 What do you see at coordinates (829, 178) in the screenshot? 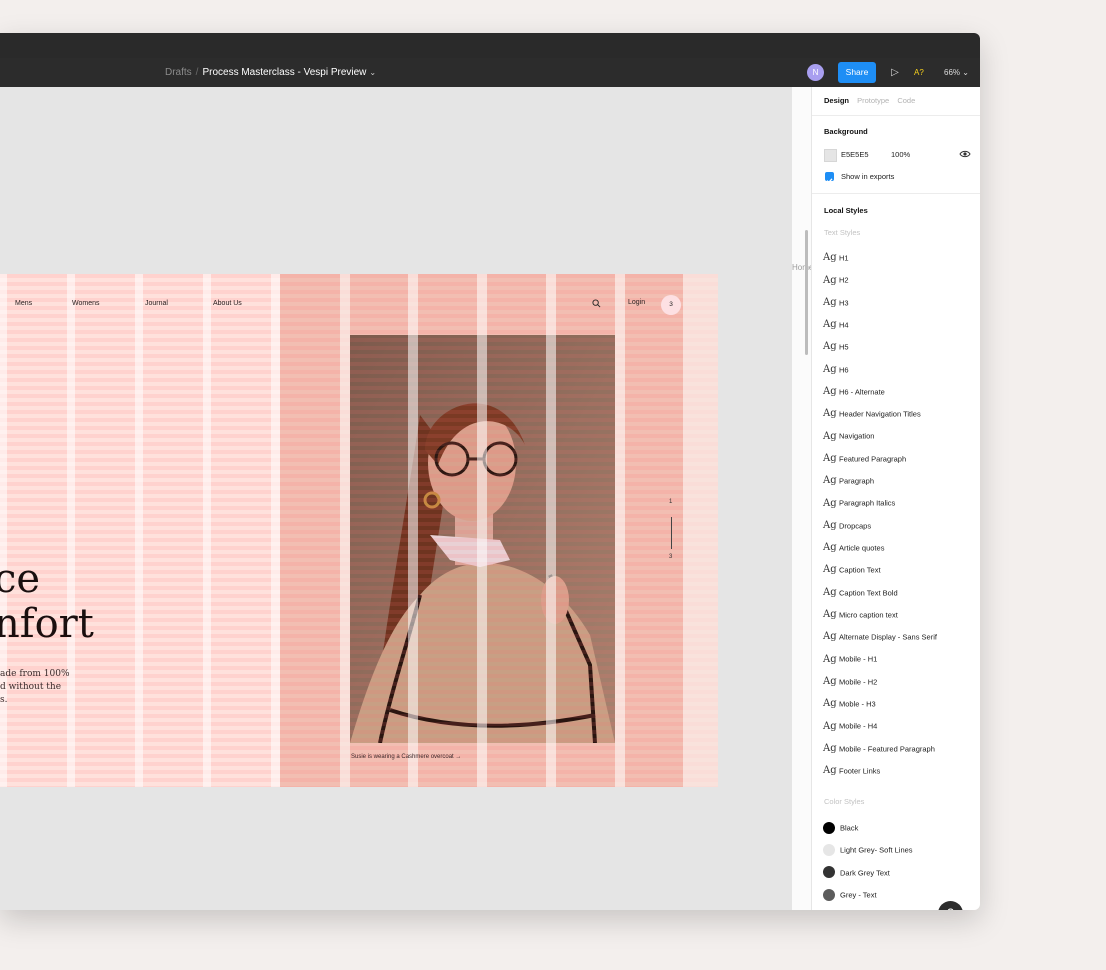
I see `show-in-exports-checkbox` at bounding box center [829, 178].